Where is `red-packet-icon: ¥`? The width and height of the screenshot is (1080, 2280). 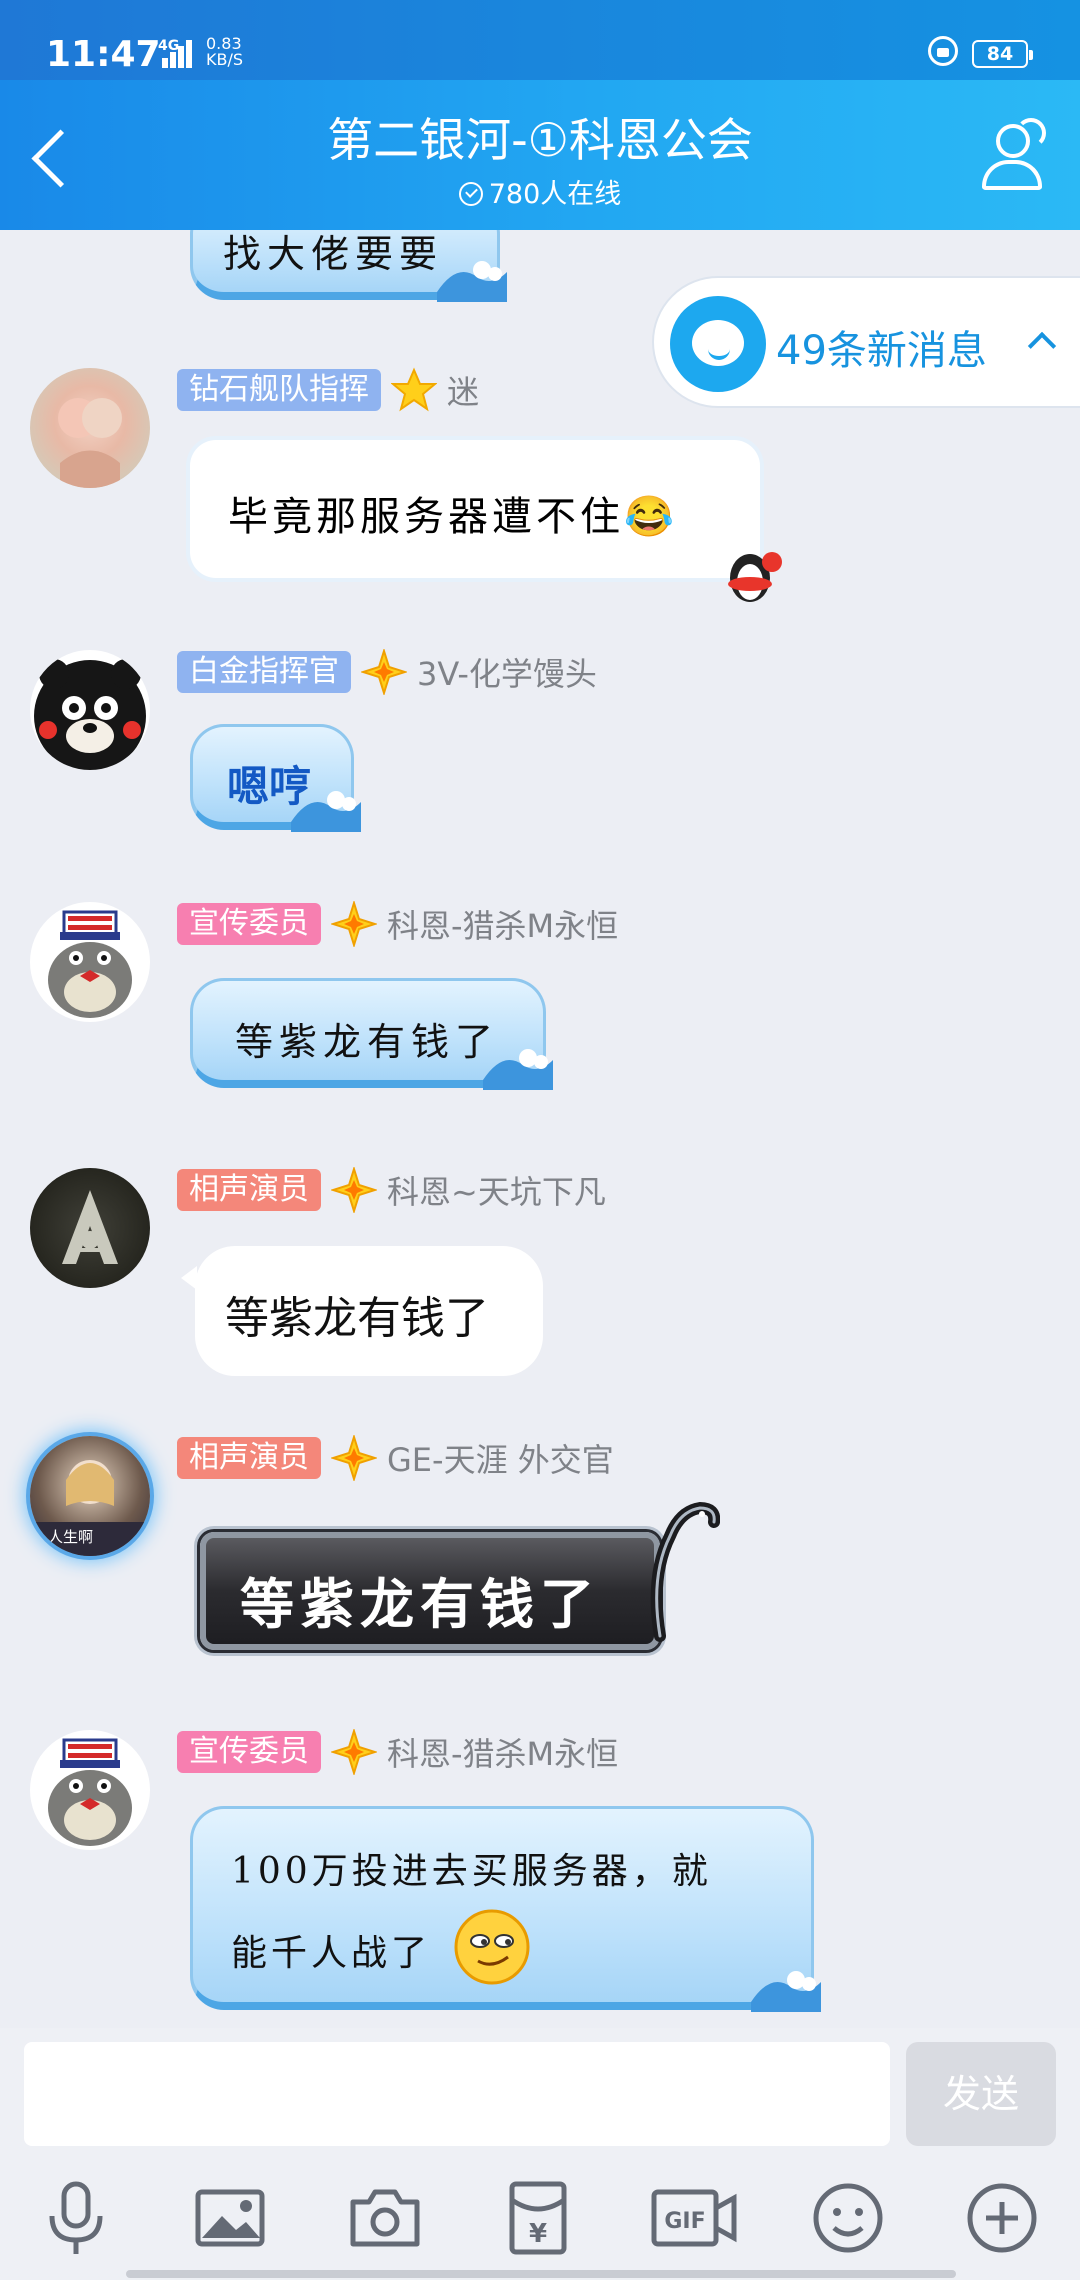
red-packet-icon: ¥ is located at coordinates (538, 2218).